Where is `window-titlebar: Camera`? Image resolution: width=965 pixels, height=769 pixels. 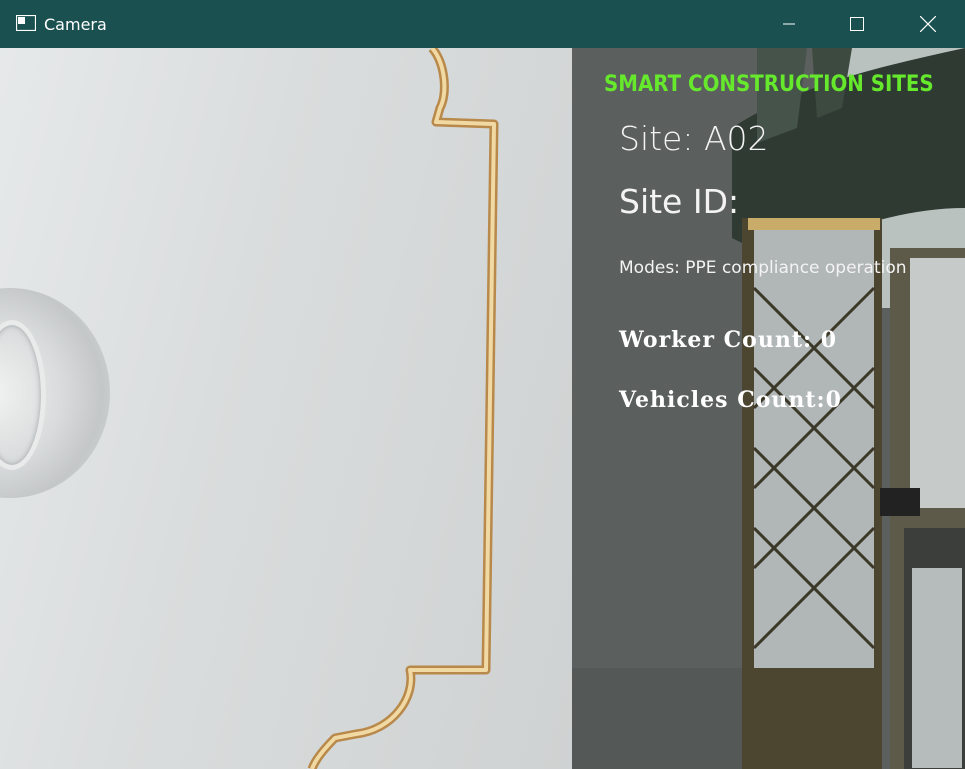
window-titlebar: Camera is located at coordinates (482, 24).